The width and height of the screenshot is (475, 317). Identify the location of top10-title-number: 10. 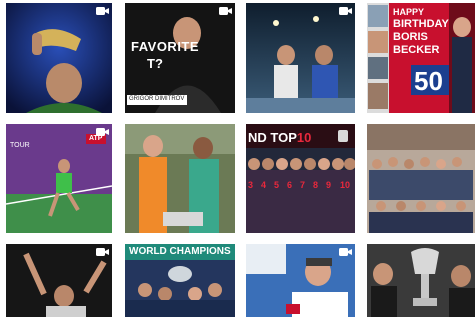
(304, 137).